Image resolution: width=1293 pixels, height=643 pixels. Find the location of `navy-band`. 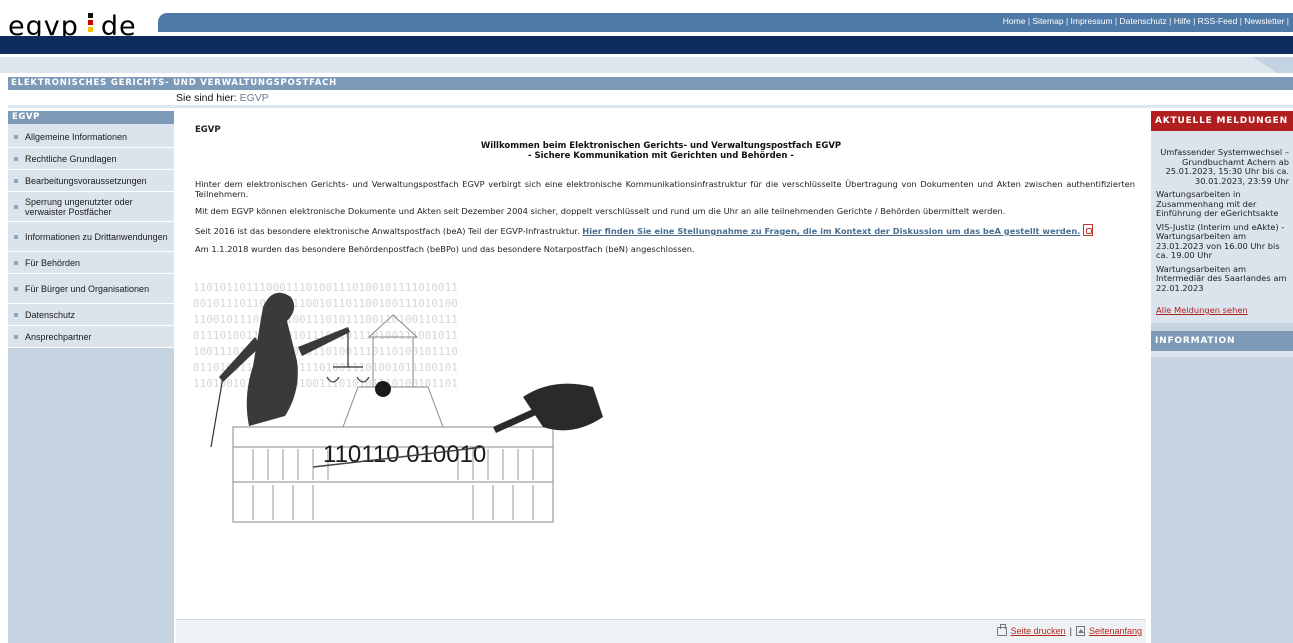

navy-band is located at coordinates (646, 45).